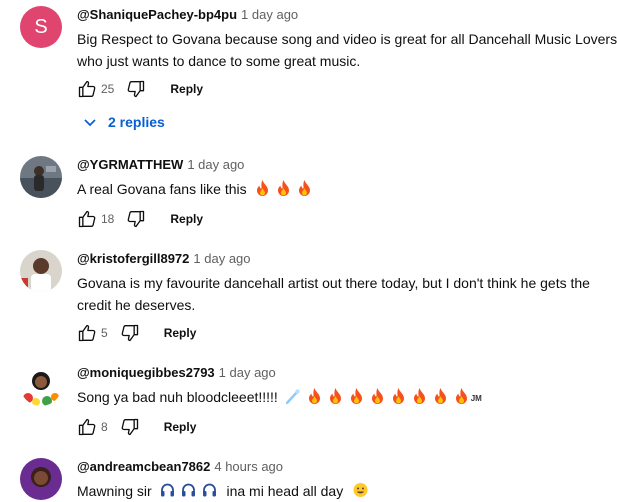 This screenshot has width=617, height=502. Describe the element at coordinates (339, 165) in the screenshot. I see `comment-header: @YGRMATTHEW 1 day ago` at that location.